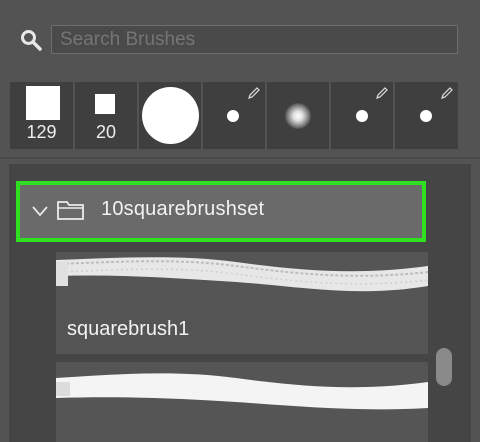  Describe the element at coordinates (444, 347) in the screenshot. I see `scrollbar-track` at that location.